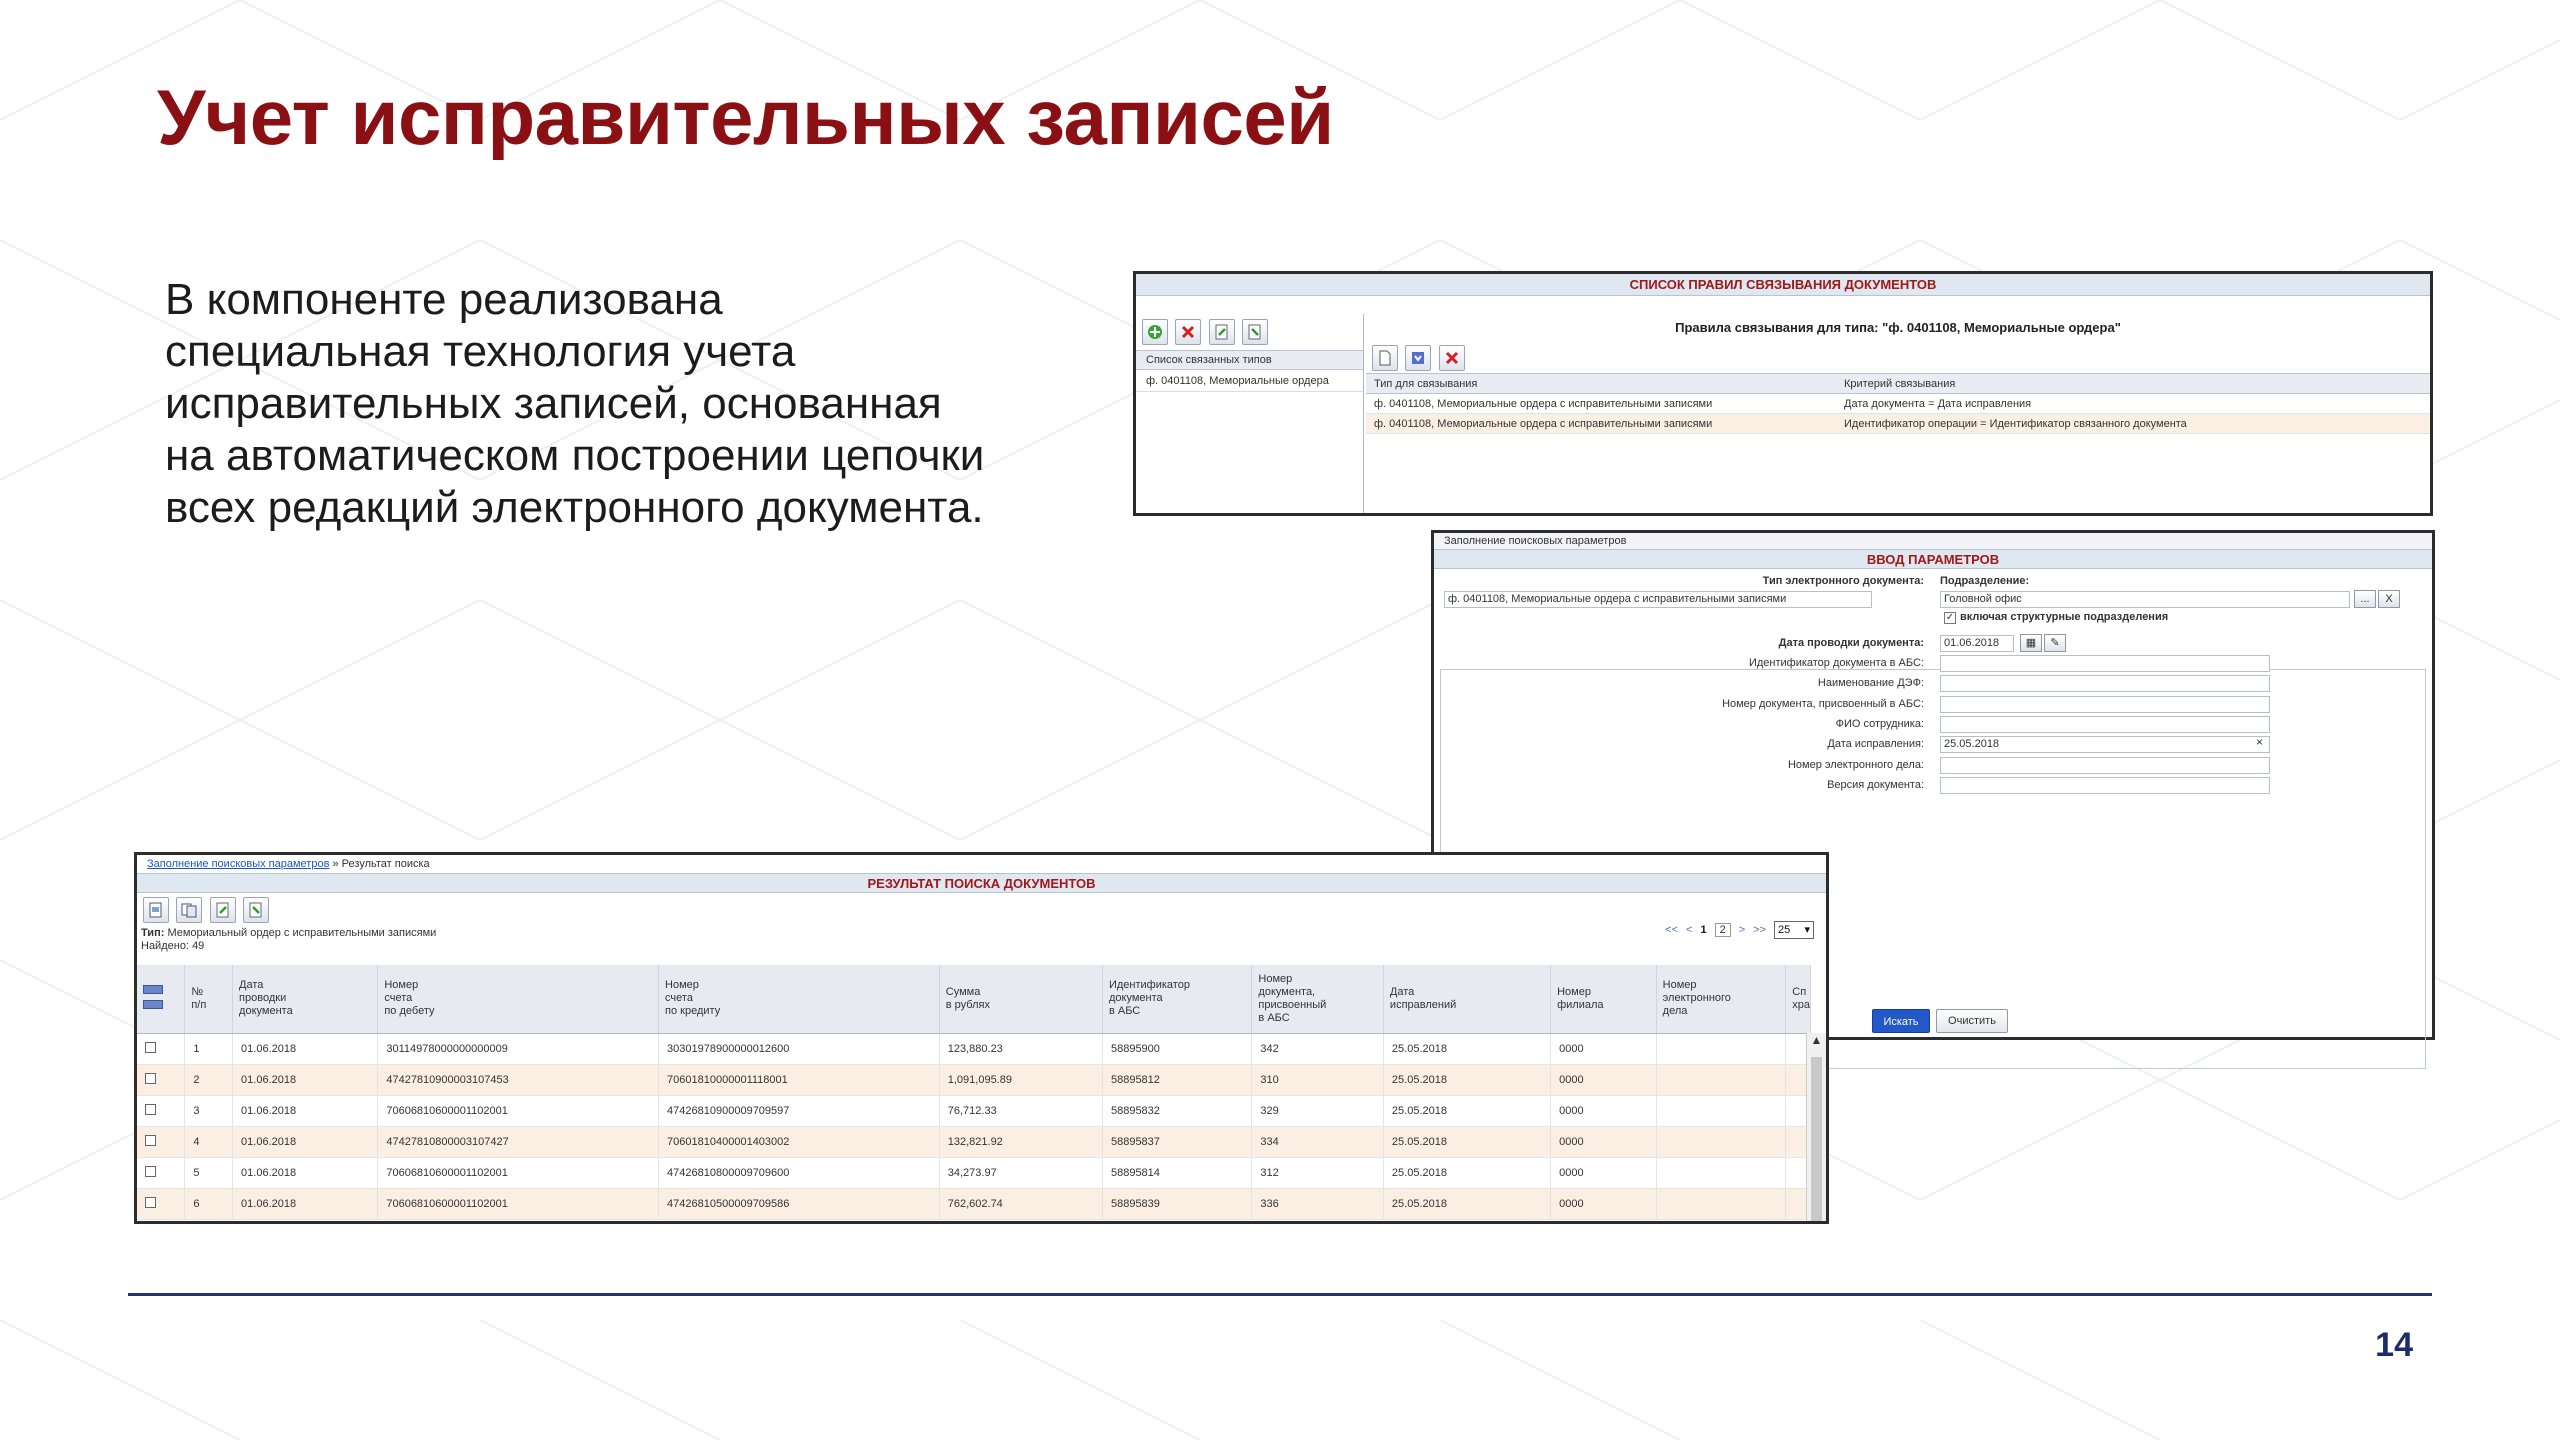 This screenshot has height=1440, width=2560. I want to click on breadcrumb-link: Заполнение поисковых параметров, so click(238, 864).